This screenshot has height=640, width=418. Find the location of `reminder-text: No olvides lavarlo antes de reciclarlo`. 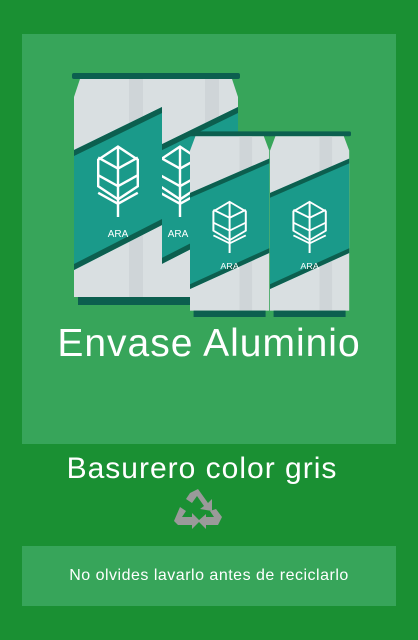

reminder-text: No olvides lavarlo antes de reciclarlo is located at coordinates (209, 575).